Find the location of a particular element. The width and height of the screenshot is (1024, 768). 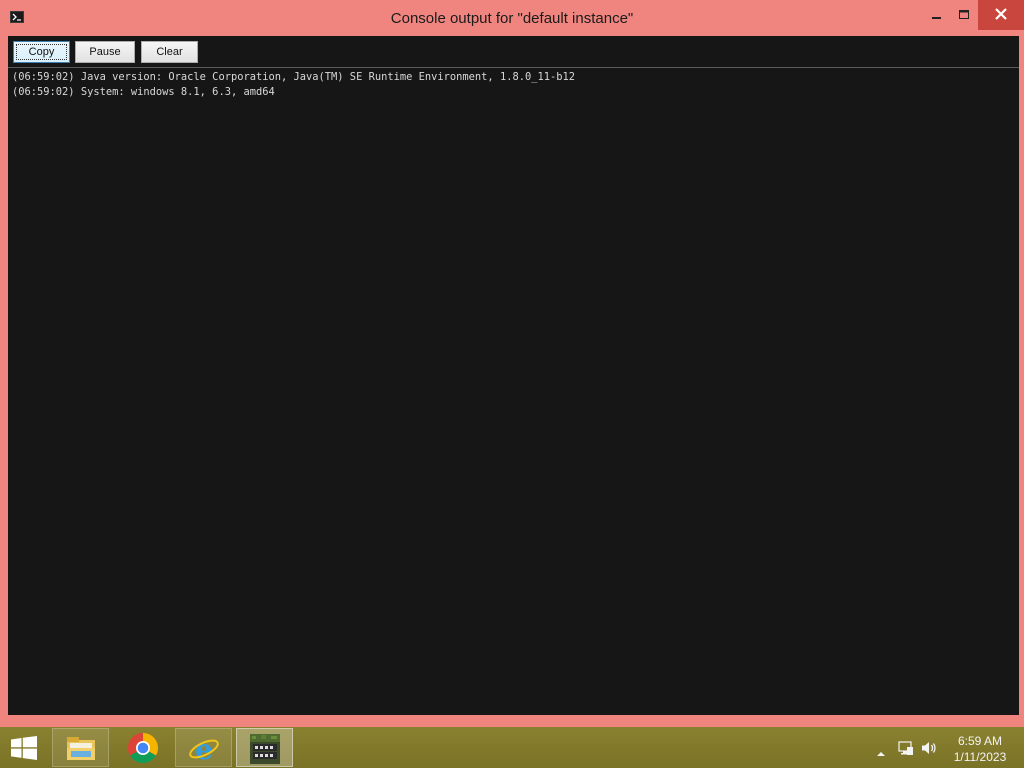

maximize-icon is located at coordinates (964, 14).